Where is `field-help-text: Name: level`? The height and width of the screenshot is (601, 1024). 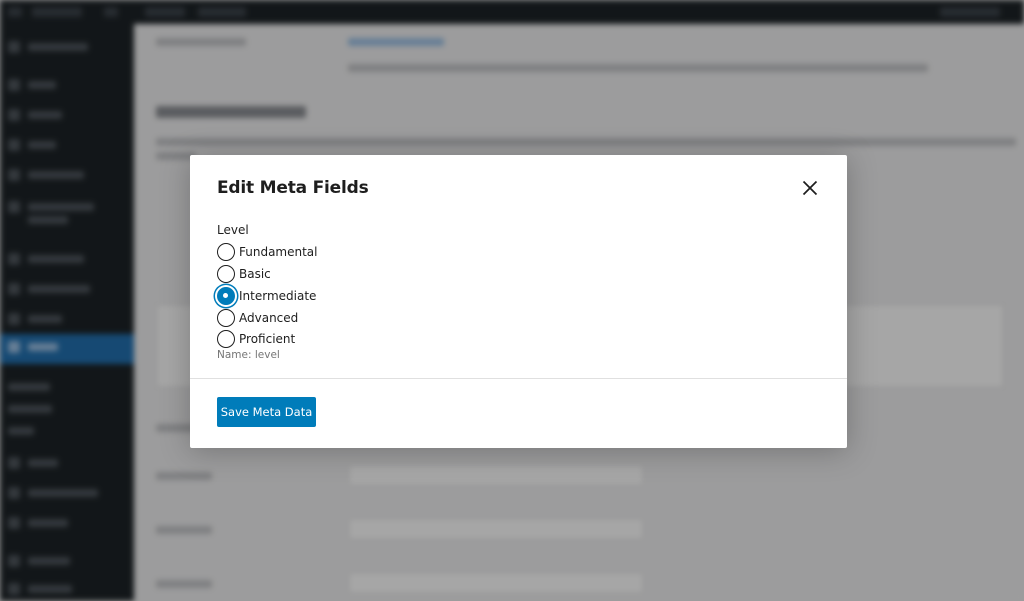
field-help-text: Name: level is located at coordinates (248, 355).